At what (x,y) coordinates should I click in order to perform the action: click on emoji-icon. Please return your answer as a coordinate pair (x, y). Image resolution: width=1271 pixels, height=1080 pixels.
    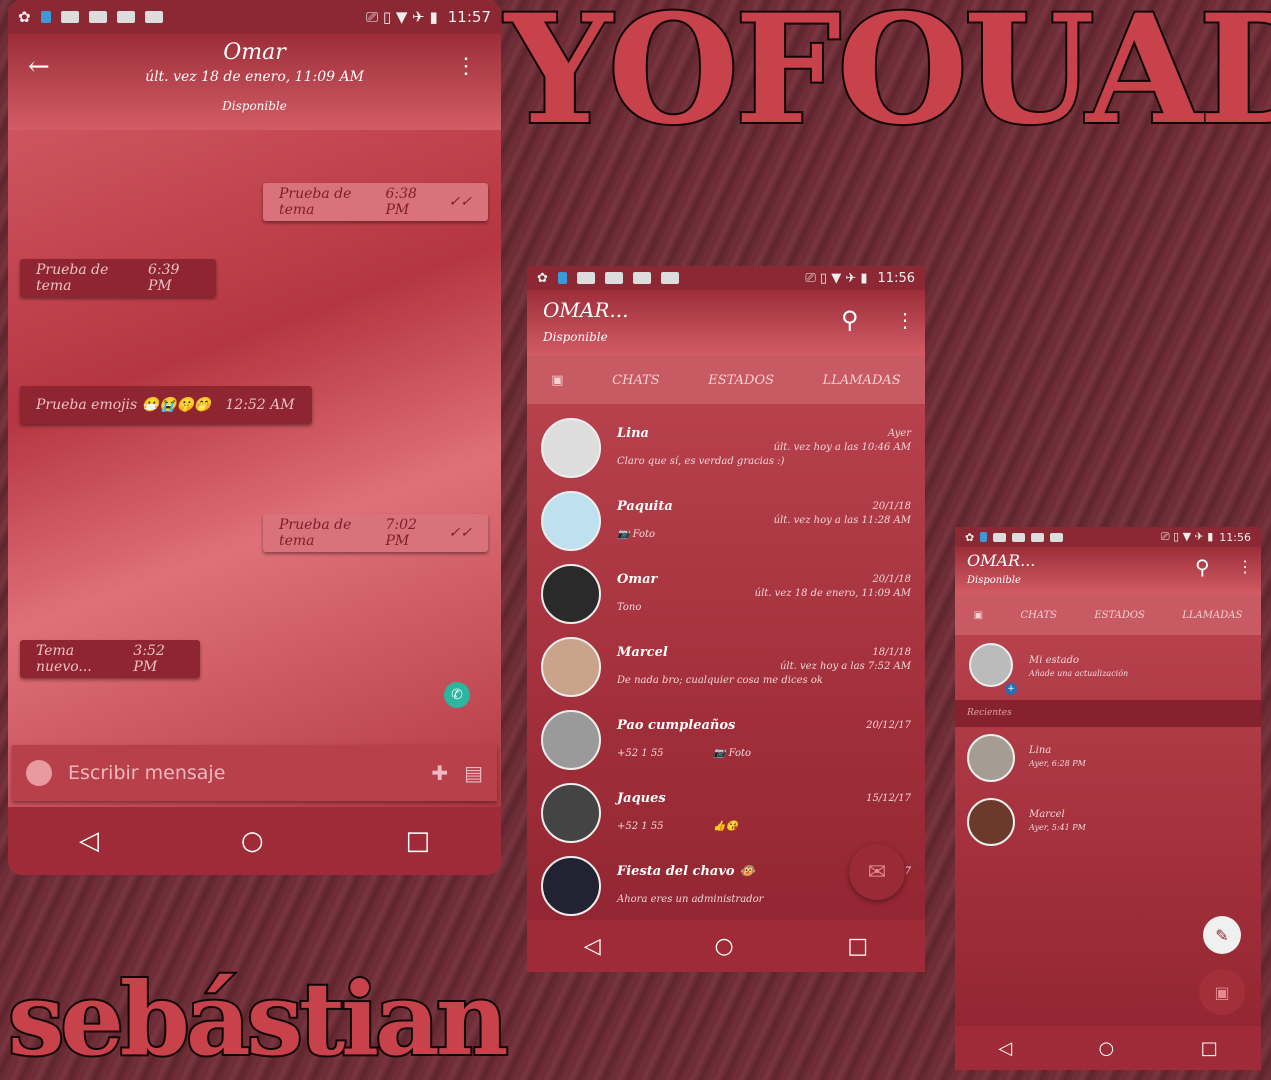
    Looking at the image, I should click on (39, 773).